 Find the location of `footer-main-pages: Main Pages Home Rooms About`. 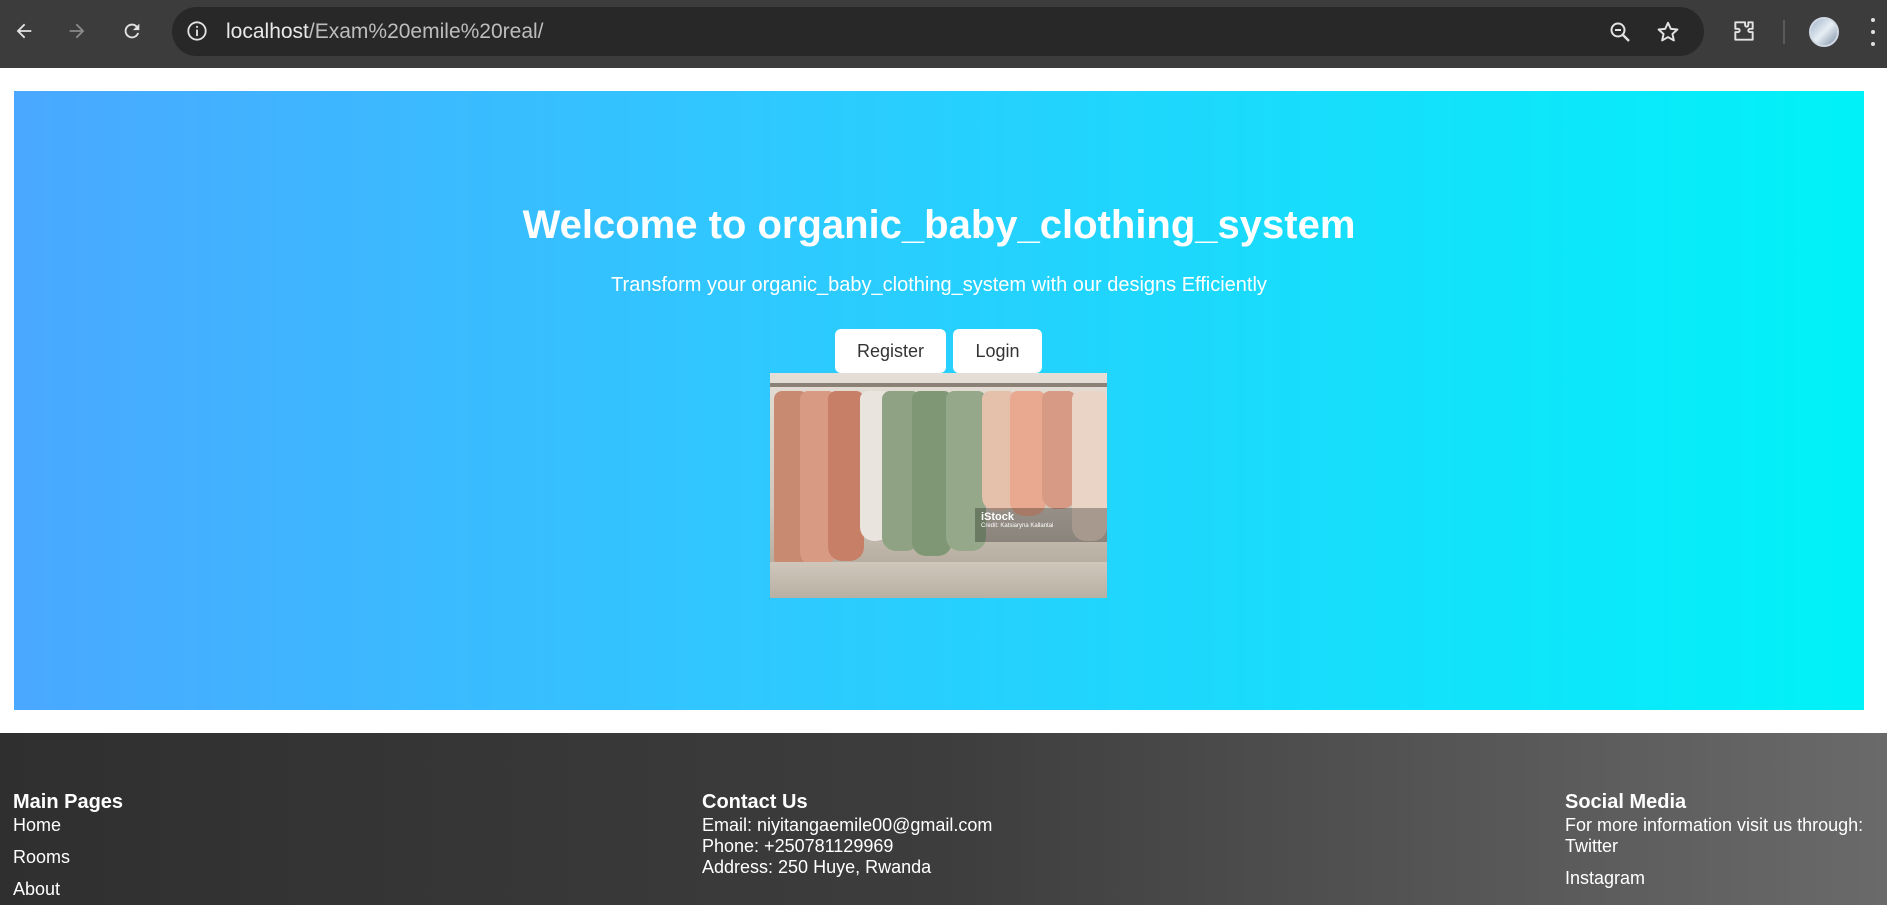

footer-main-pages: Main Pages Home Rooms About is located at coordinates (68, 851).